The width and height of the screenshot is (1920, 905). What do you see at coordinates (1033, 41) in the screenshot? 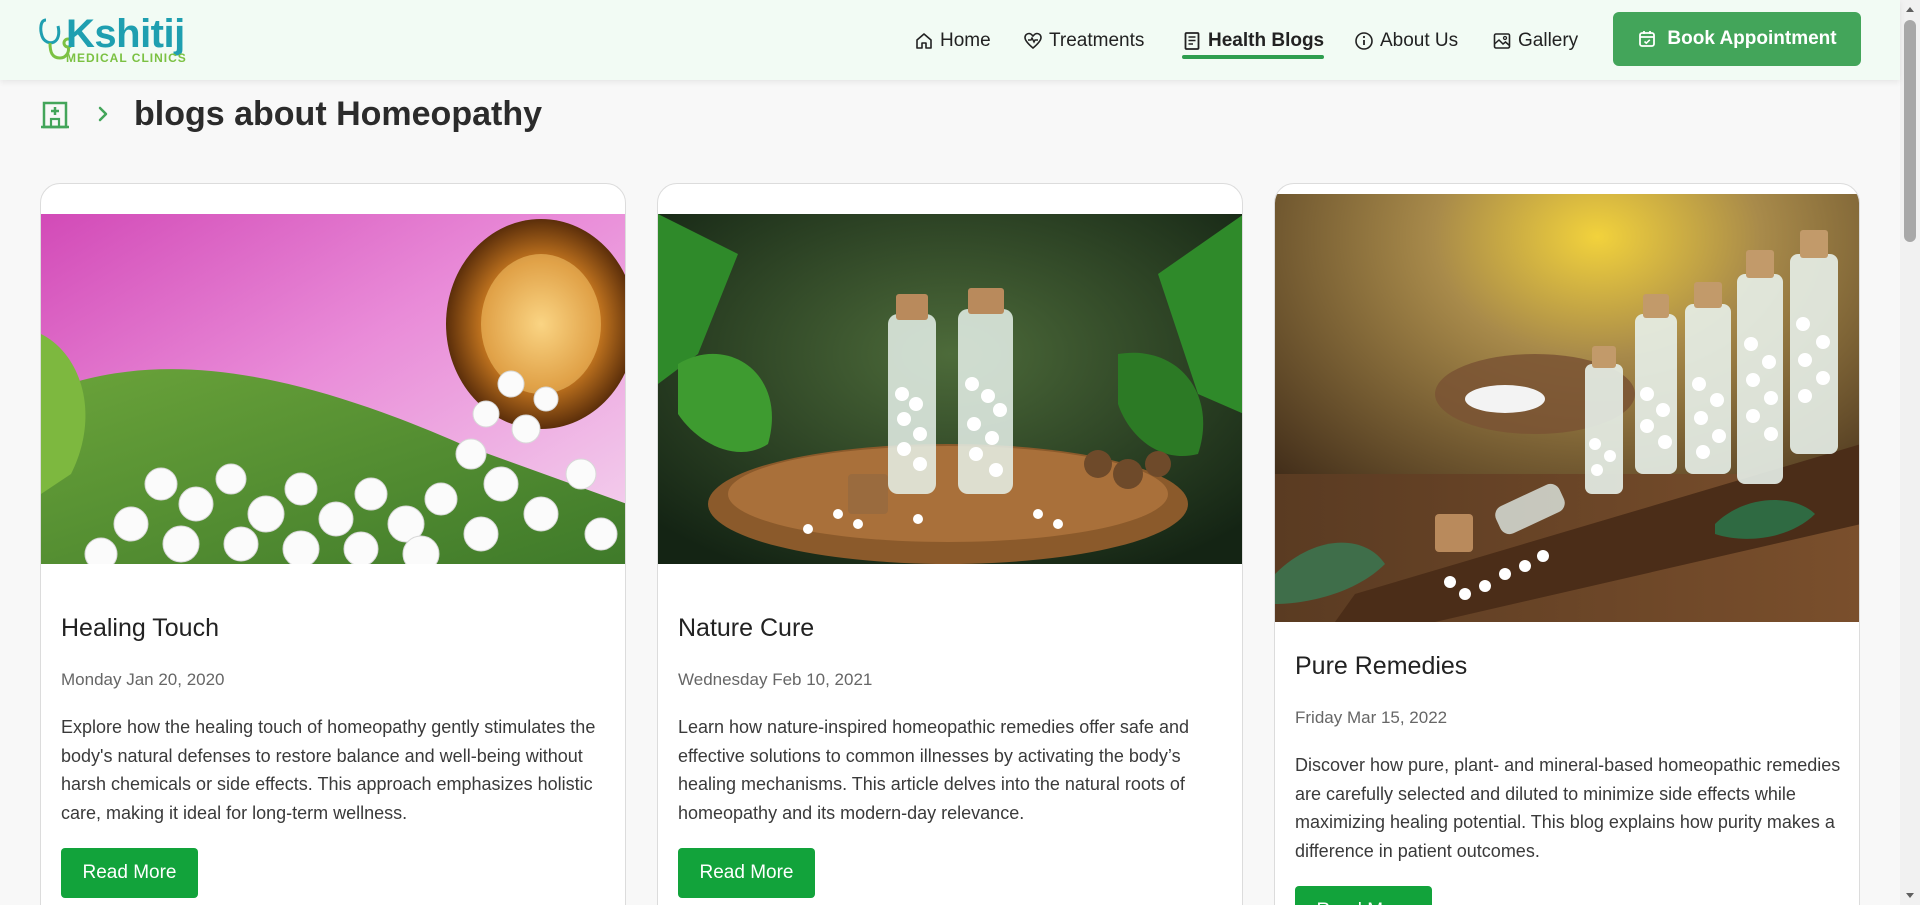
I see `heart-pulse-icon` at bounding box center [1033, 41].